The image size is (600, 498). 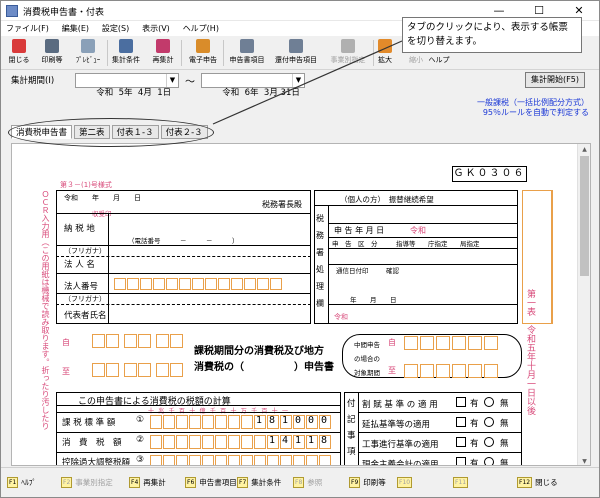 I want to click on menu-file: ファイル(F), so click(x=27, y=28).